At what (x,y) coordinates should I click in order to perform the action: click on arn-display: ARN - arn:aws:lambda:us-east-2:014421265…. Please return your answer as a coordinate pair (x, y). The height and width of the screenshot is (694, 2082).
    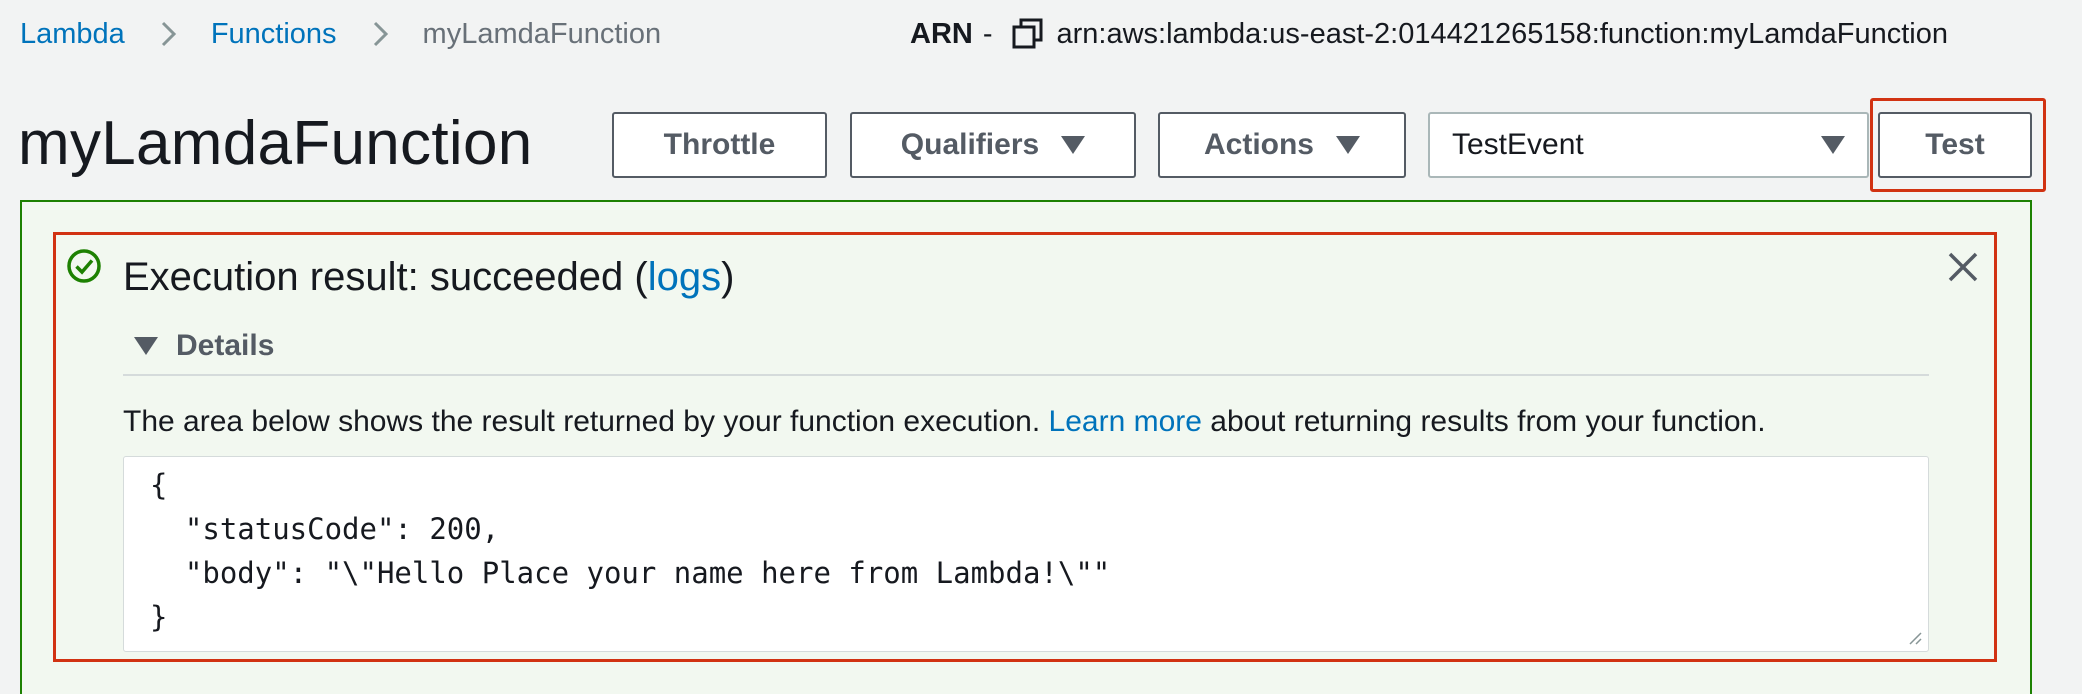
    Looking at the image, I should click on (1429, 34).